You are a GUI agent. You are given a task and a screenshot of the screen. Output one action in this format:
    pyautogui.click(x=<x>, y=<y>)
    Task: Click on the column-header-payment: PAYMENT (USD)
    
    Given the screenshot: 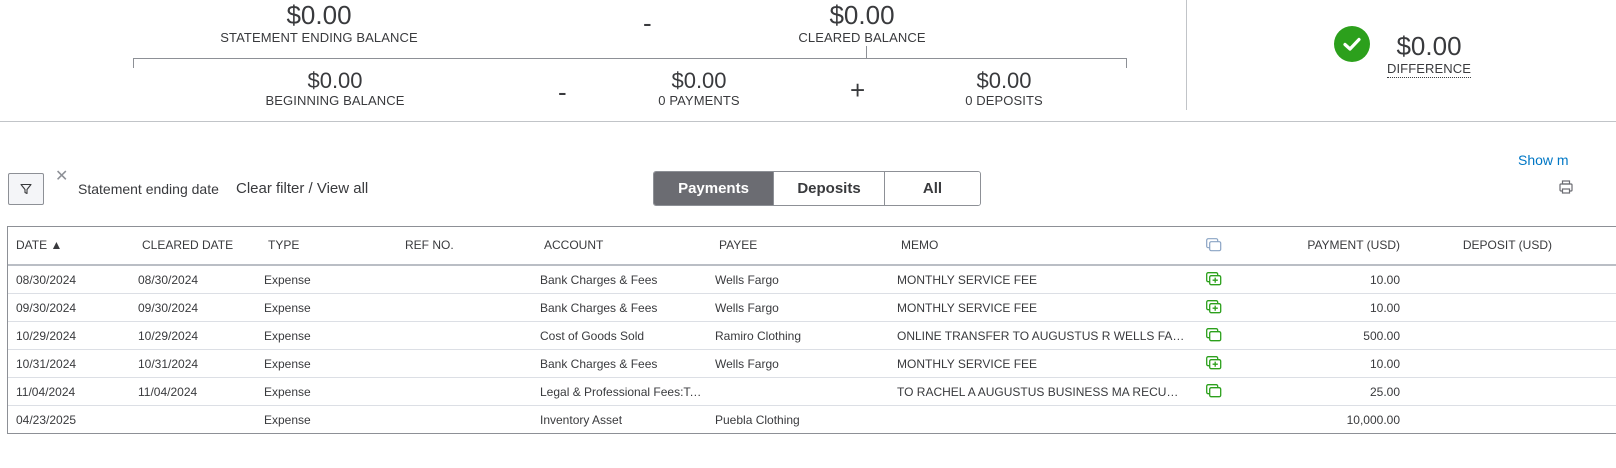 What is the action you would take?
    pyautogui.click(x=1334, y=245)
    